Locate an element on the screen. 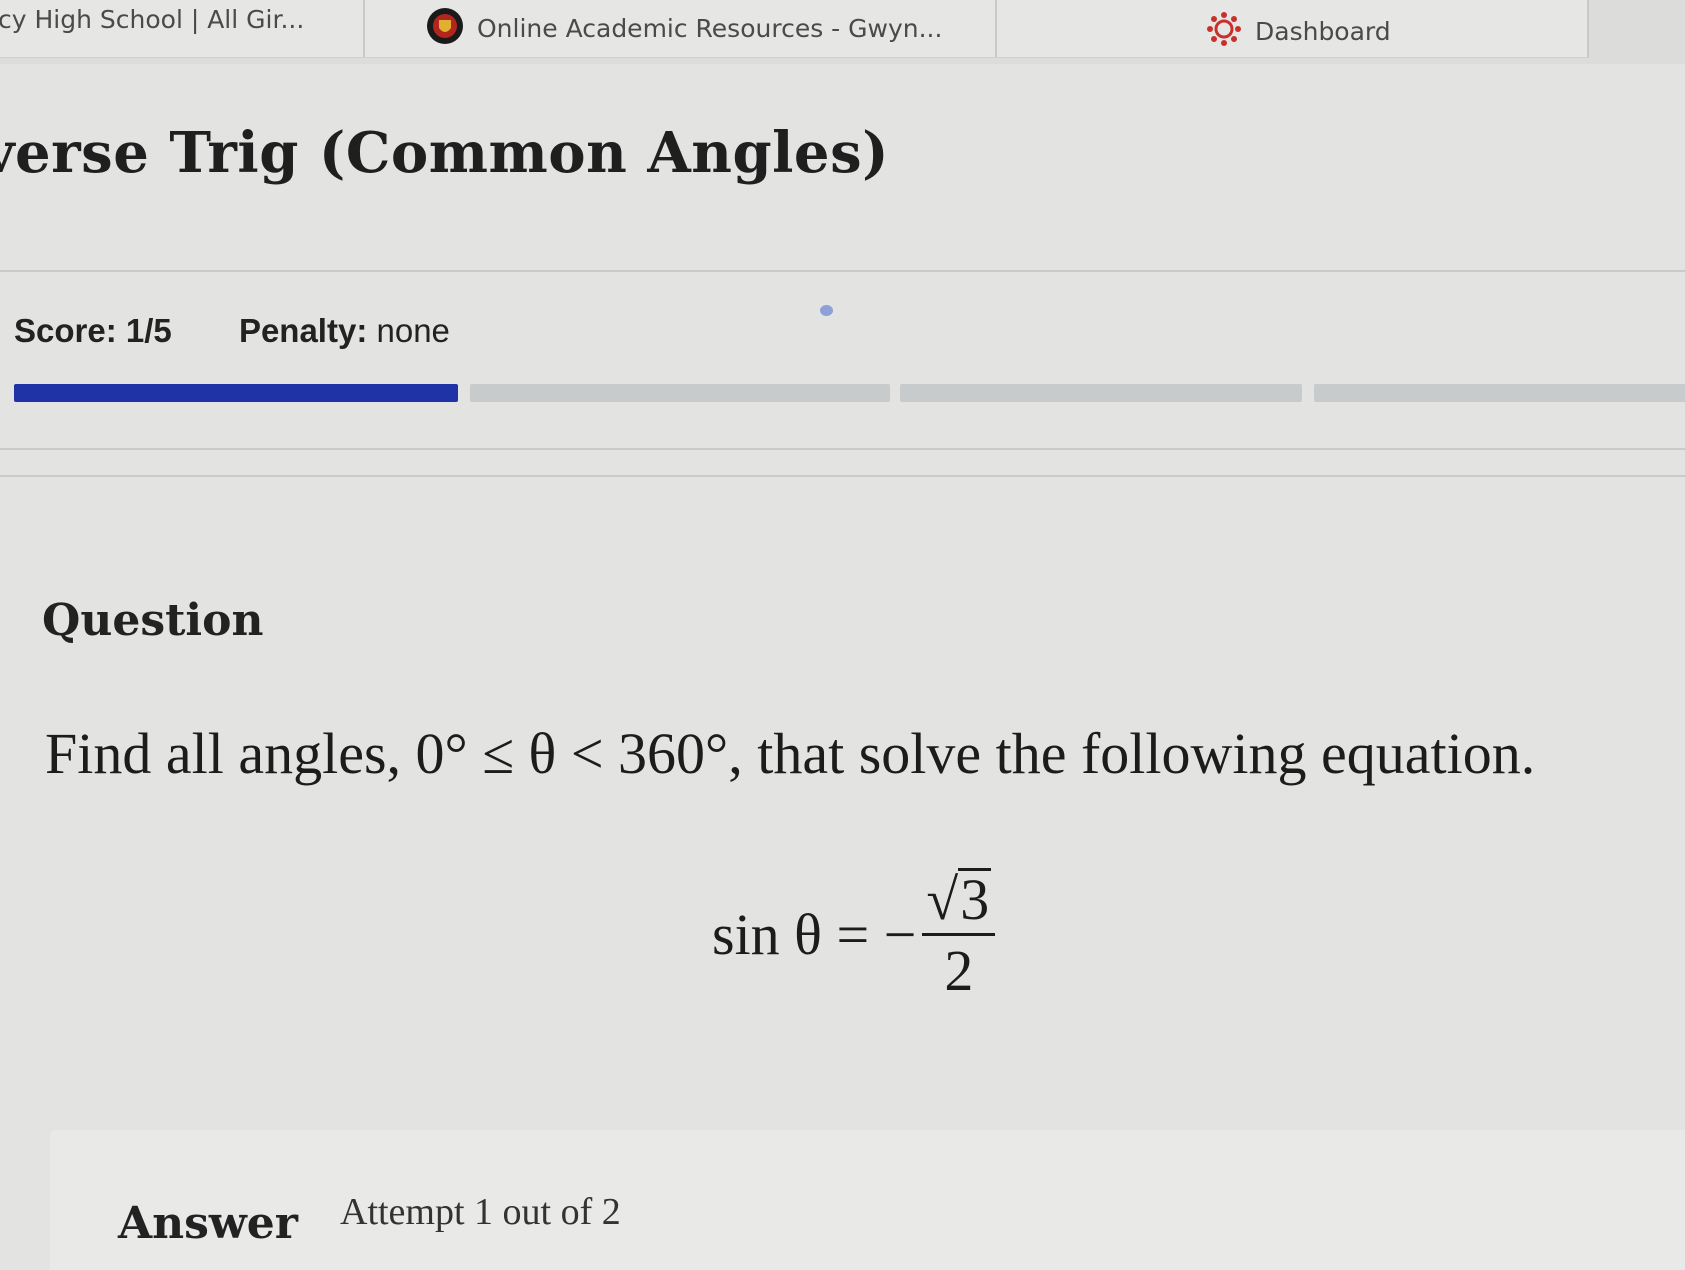 This screenshot has height=1270, width=1685. crest-icon is located at coordinates (445, 29).